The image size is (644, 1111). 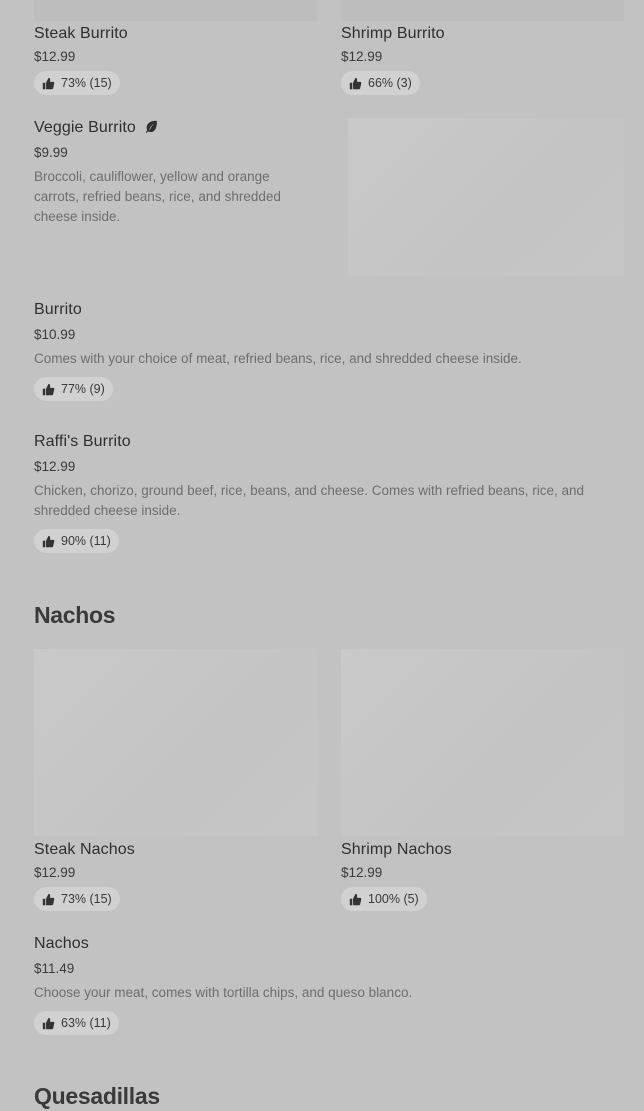 What do you see at coordinates (393, 34) in the screenshot?
I see `item-name: Shrimp Burrito` at bounding box center [393, 34].